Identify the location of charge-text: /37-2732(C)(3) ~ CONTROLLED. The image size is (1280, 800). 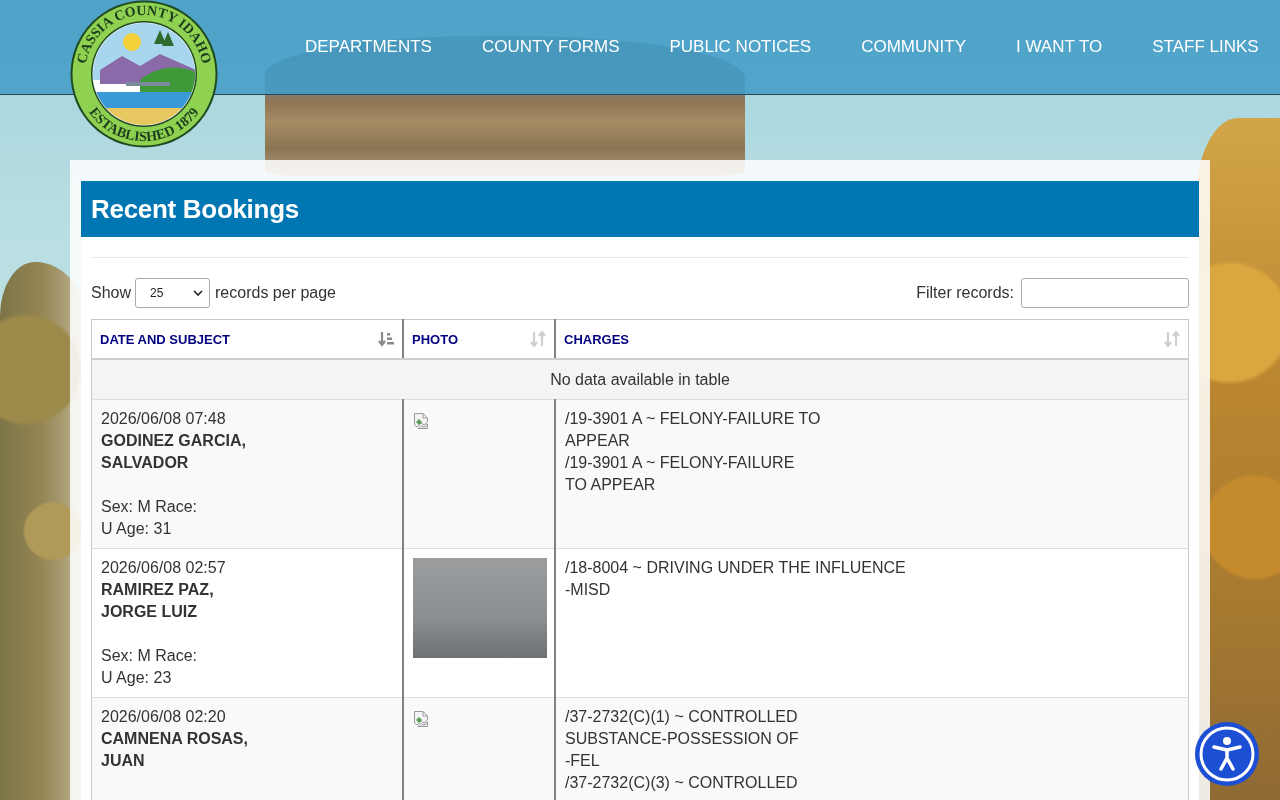
(682, 783).